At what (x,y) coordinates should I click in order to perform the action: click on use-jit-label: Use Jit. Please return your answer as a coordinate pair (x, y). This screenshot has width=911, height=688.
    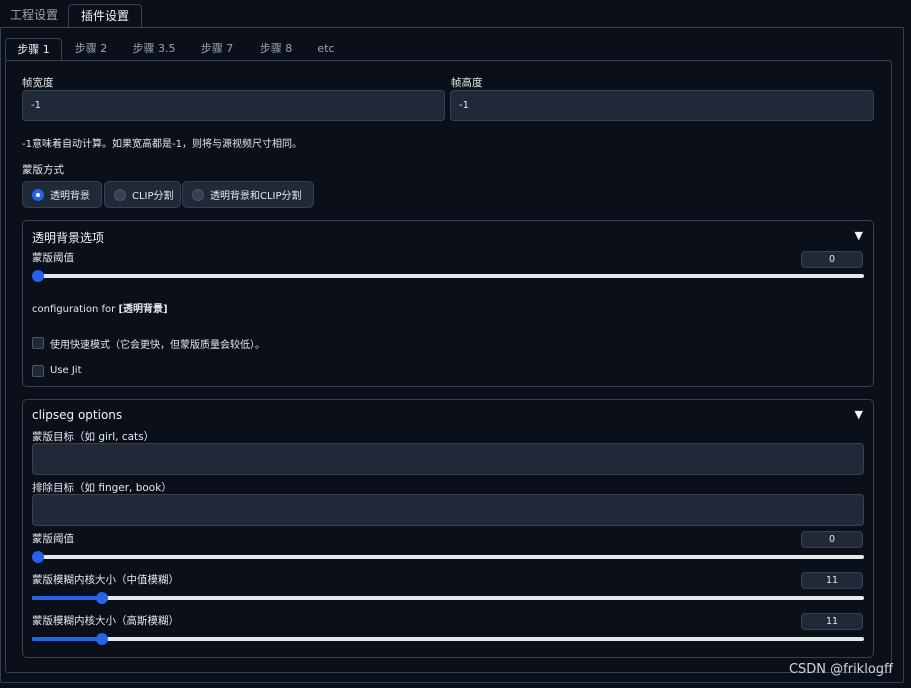
    Looking at the image, I should click on (66, 370).